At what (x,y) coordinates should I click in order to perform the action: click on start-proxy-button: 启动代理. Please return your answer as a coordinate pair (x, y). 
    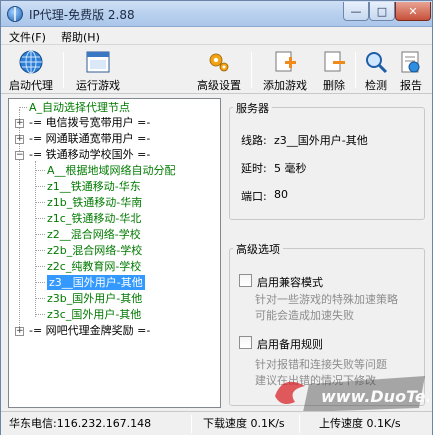
    Looking at the image, I should click on (31, 70).